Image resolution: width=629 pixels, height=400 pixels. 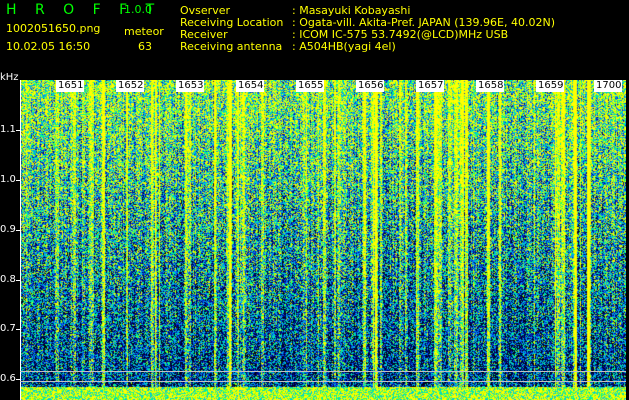 I want to click on time-label: 1651, so click(x=71, y=86).